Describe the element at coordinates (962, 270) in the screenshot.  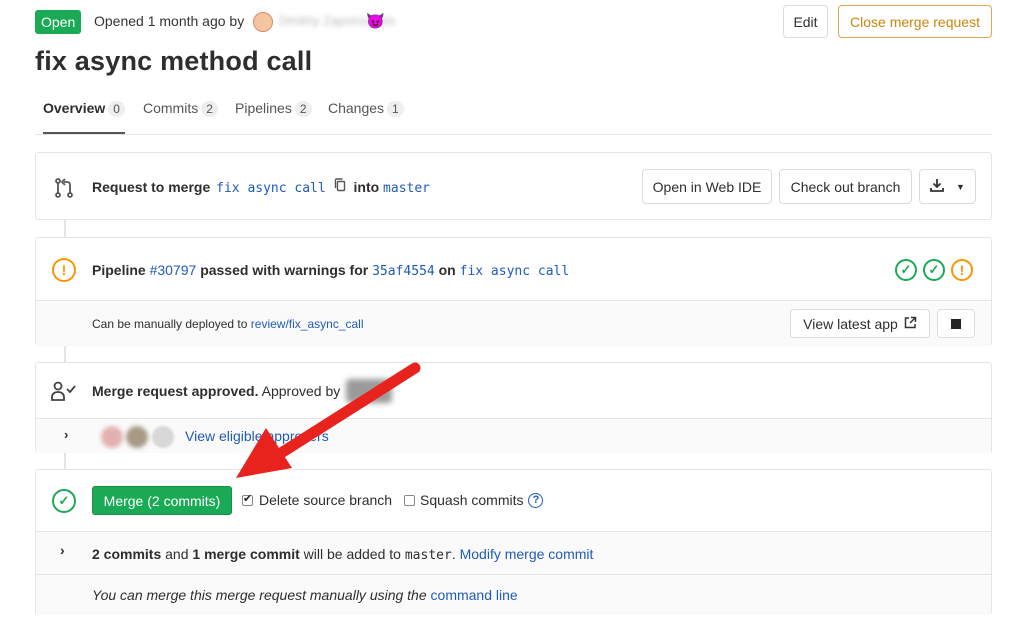
I see `stage-warning-icon: !` at that location.